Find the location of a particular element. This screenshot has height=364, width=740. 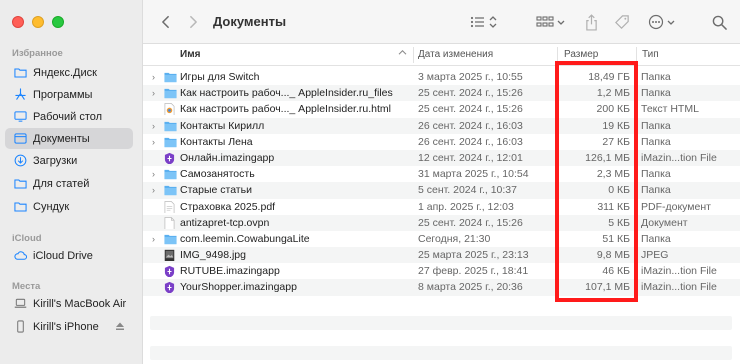

file-name: Старые статьи is located at coordinates (216, 190).